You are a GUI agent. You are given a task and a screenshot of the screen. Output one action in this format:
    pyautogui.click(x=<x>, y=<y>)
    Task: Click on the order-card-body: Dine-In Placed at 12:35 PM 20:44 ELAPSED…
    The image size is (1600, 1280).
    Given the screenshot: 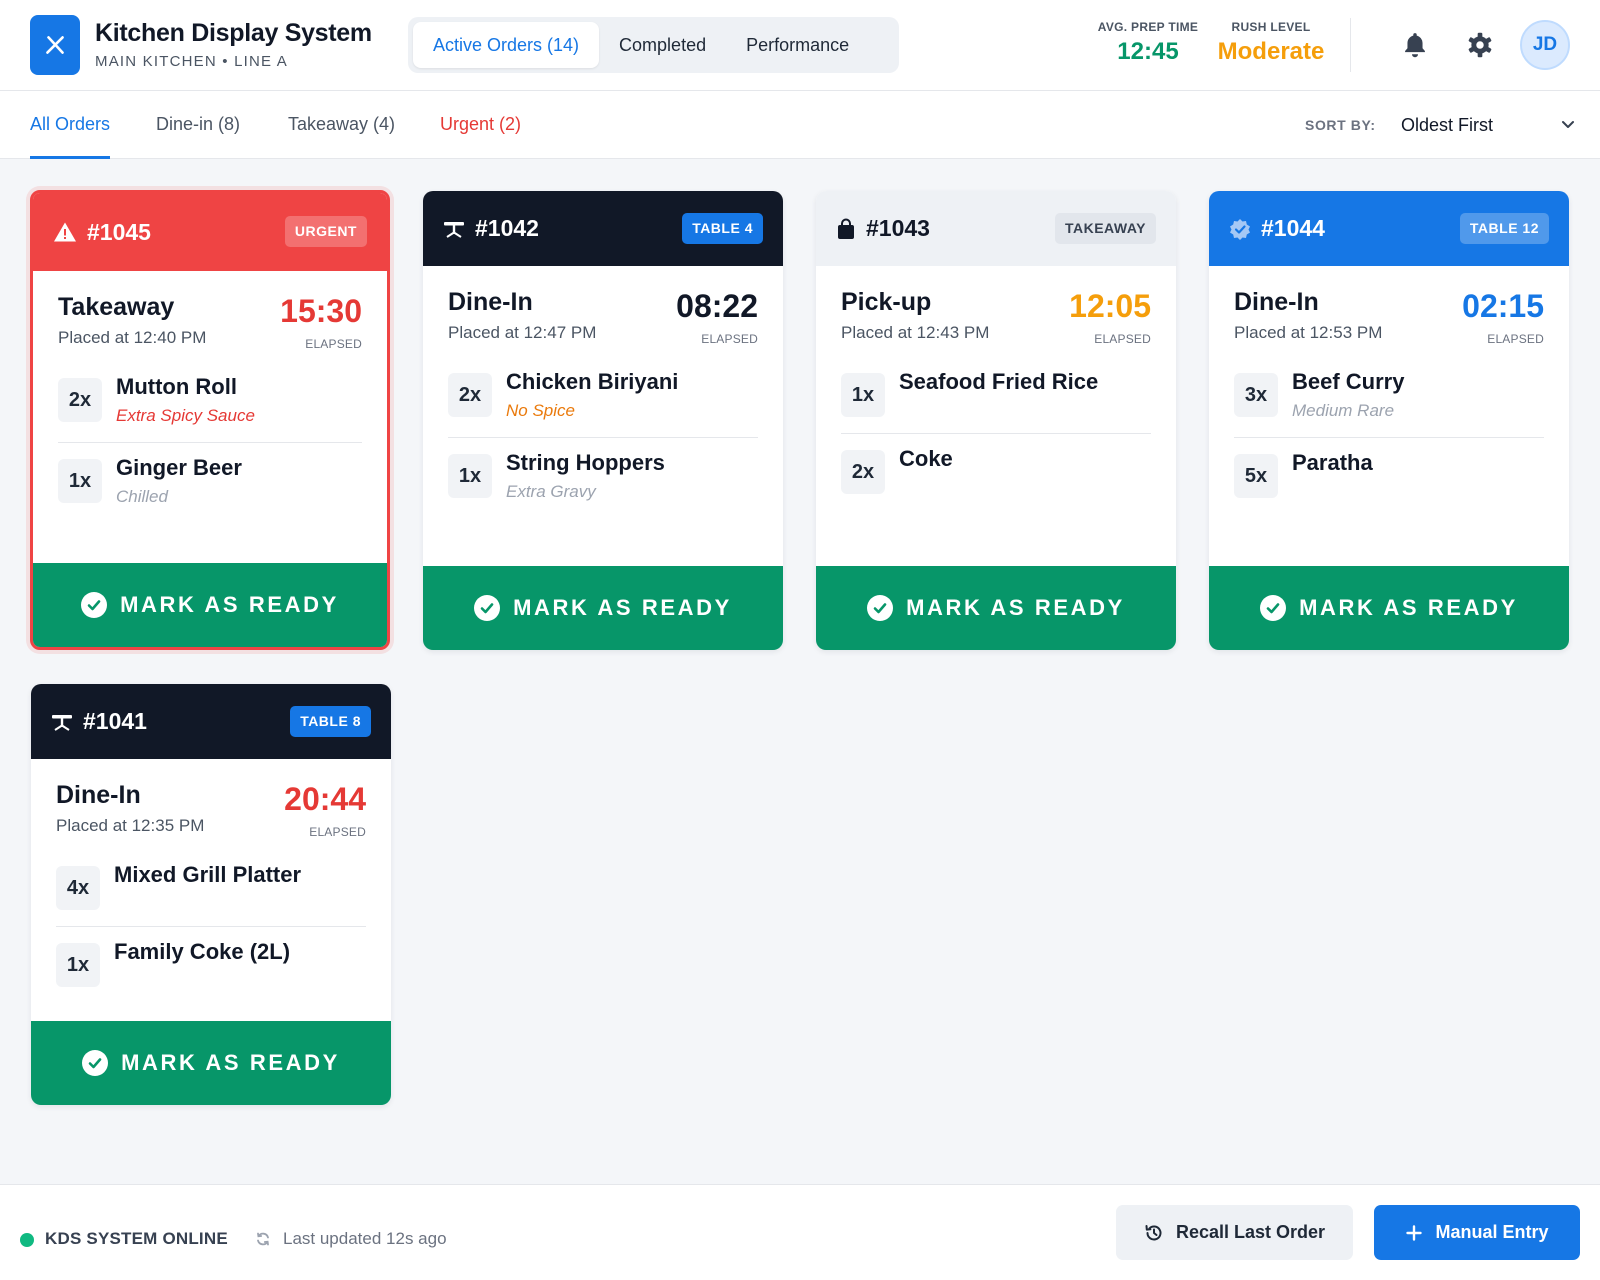 What is the action you would take?
    pyautogui.click(x=211, y=890)
    